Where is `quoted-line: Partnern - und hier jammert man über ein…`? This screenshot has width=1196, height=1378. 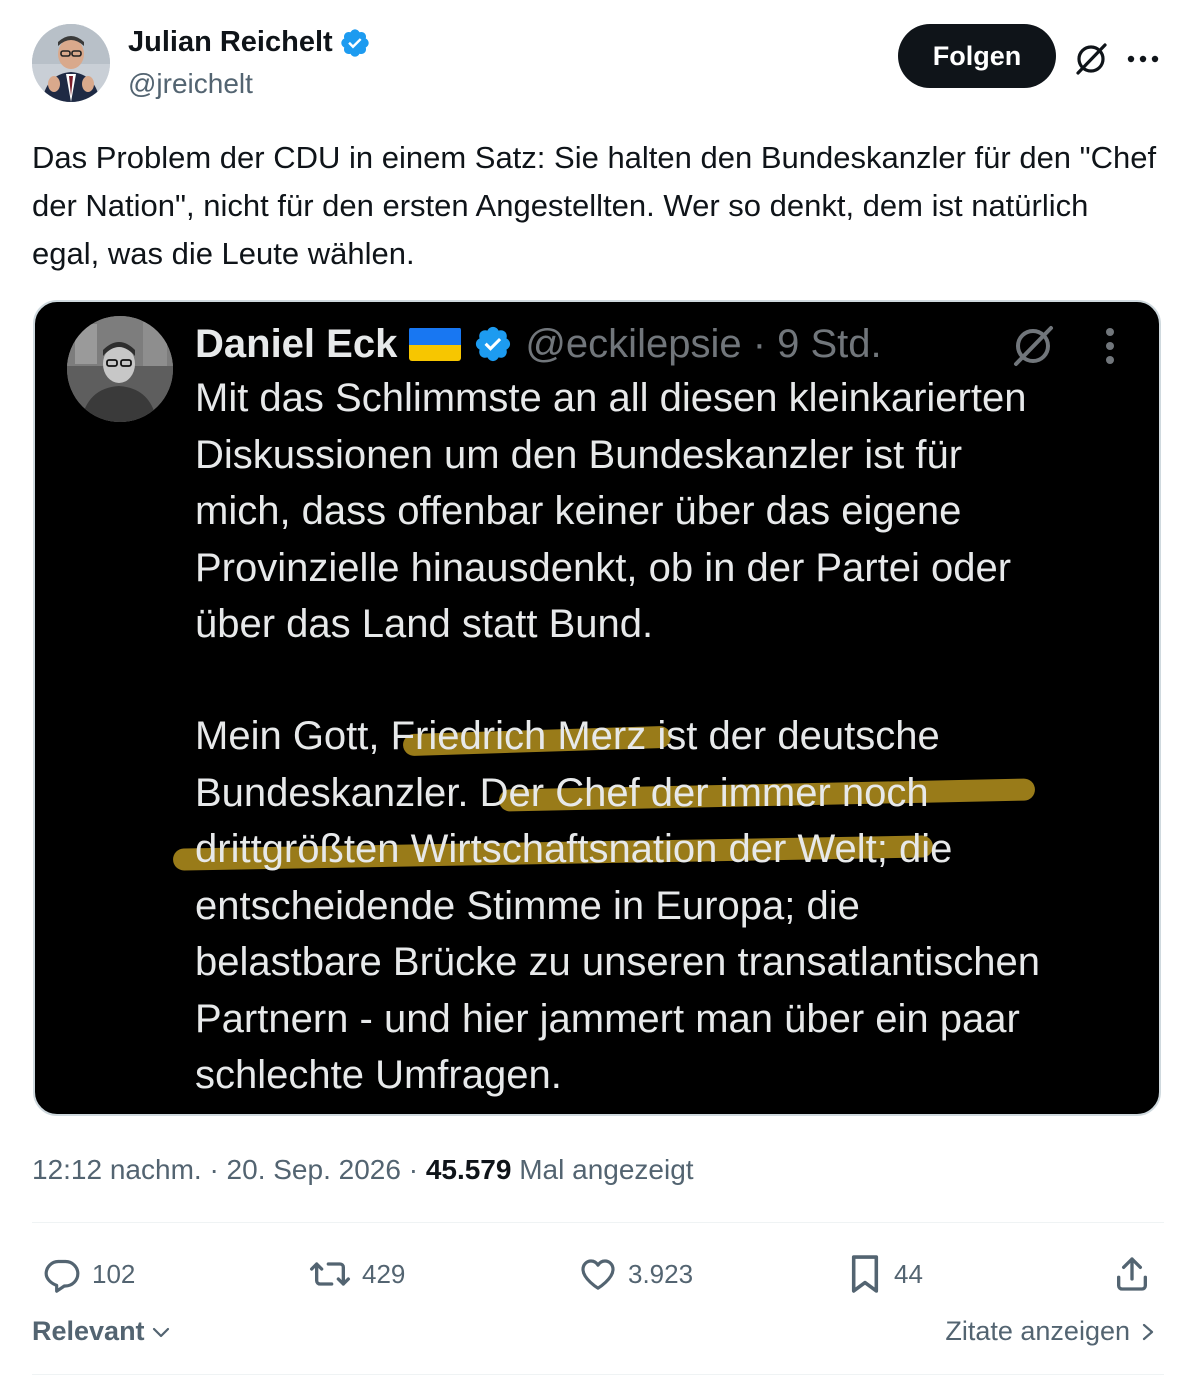 quoted-line: Partnern - und hier jammert man über ein… is located at coordinates (607, 1018).